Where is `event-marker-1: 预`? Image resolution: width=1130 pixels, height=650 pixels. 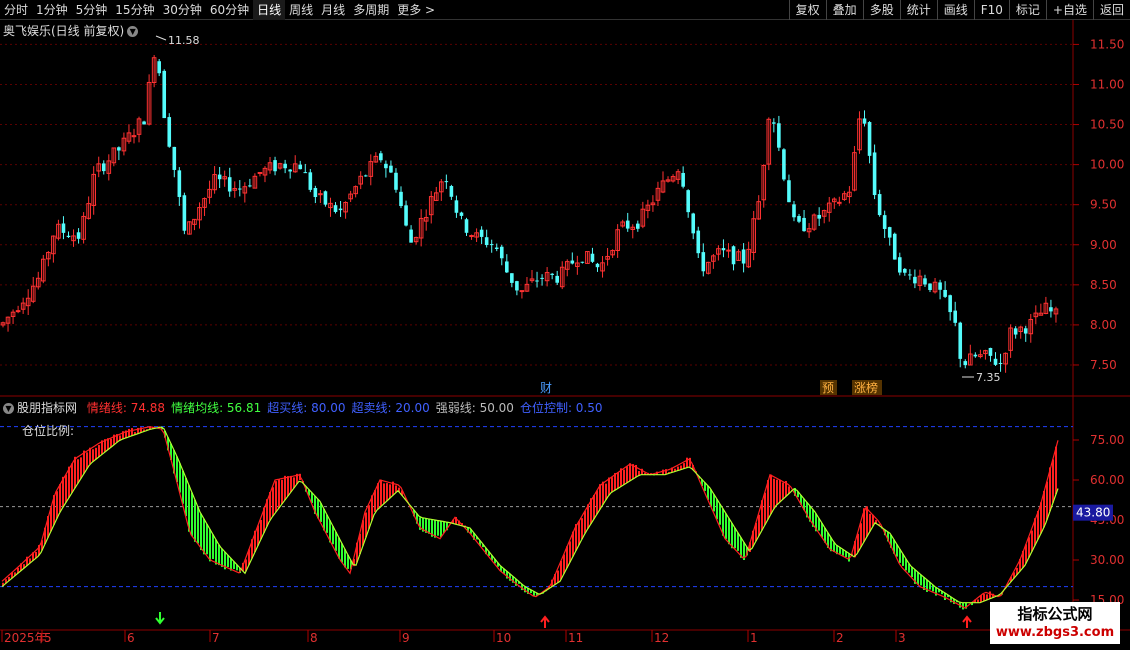
event-marker-1: 预 is located at coordinates (828, 388).